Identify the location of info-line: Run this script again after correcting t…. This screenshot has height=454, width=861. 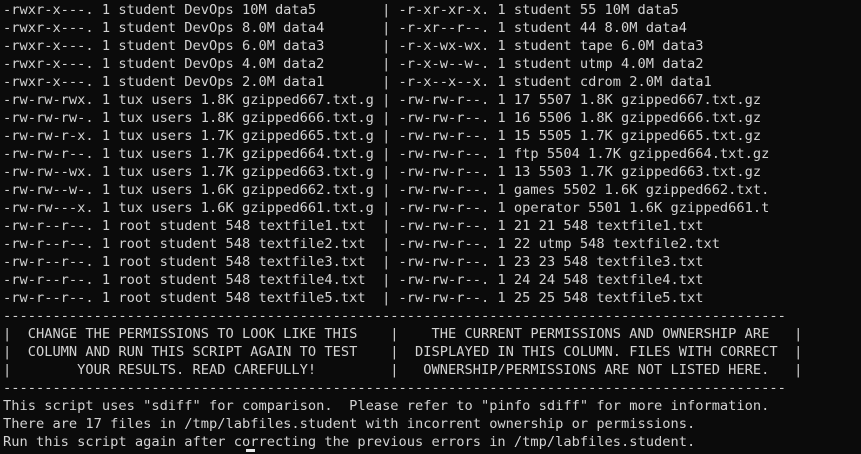
(349, 442).